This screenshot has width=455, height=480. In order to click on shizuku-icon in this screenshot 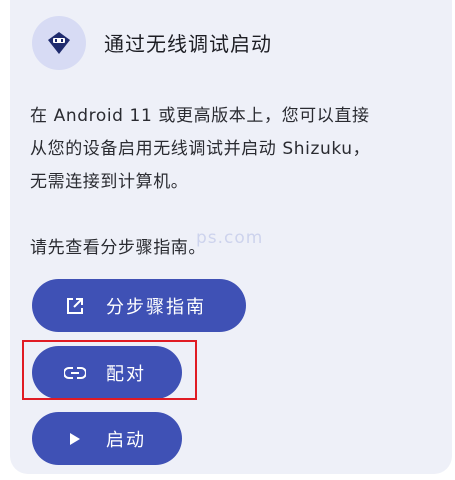, I will do `click(59, 43)`.